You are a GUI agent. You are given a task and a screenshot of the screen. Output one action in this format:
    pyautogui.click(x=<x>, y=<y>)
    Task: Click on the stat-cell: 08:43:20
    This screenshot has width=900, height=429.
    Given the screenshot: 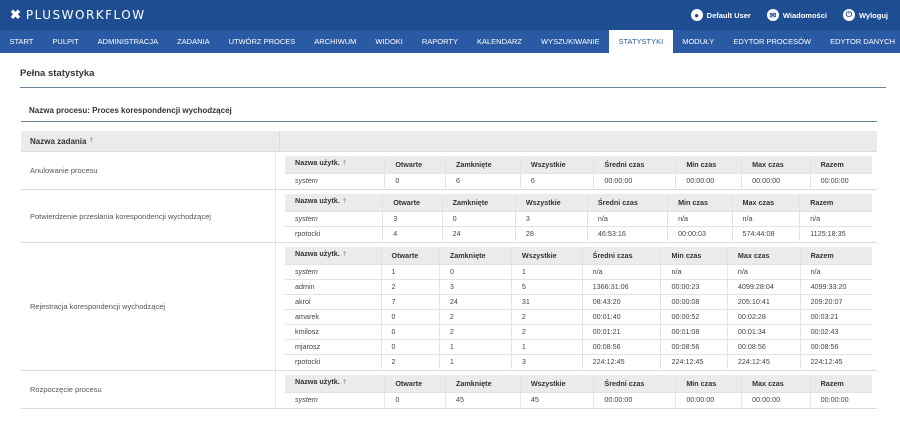 What is the action you would take?
    pyautogui.click(x=622, y=301)
    